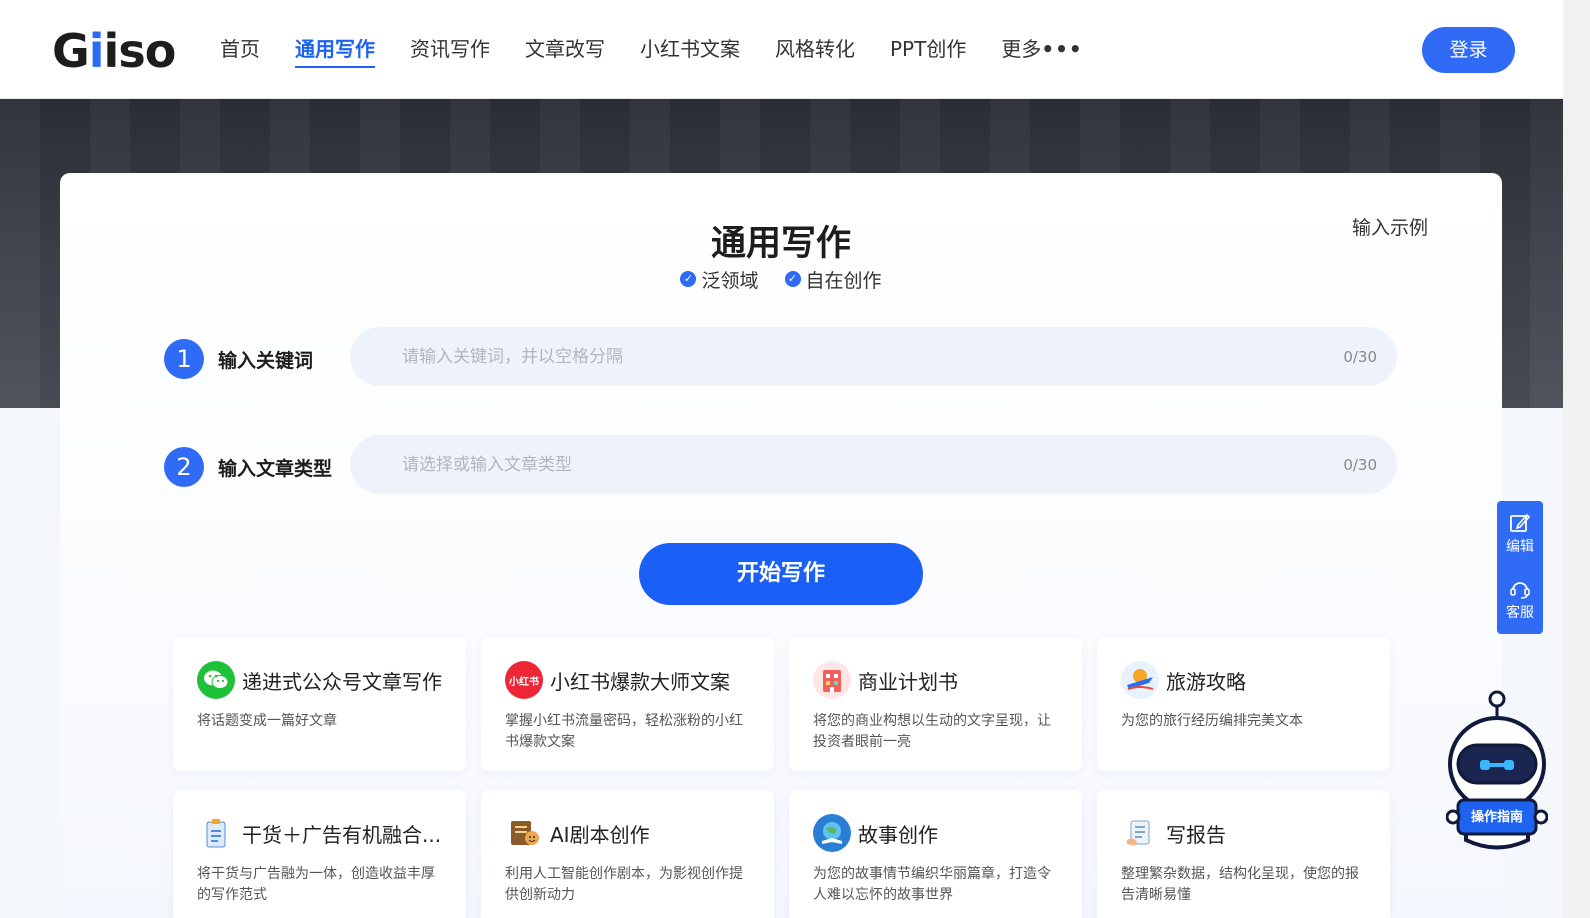  What do you see at coordinates (216, 680) in the screenshot?
I see `wechat-icon` at bounding box center [216, 680].